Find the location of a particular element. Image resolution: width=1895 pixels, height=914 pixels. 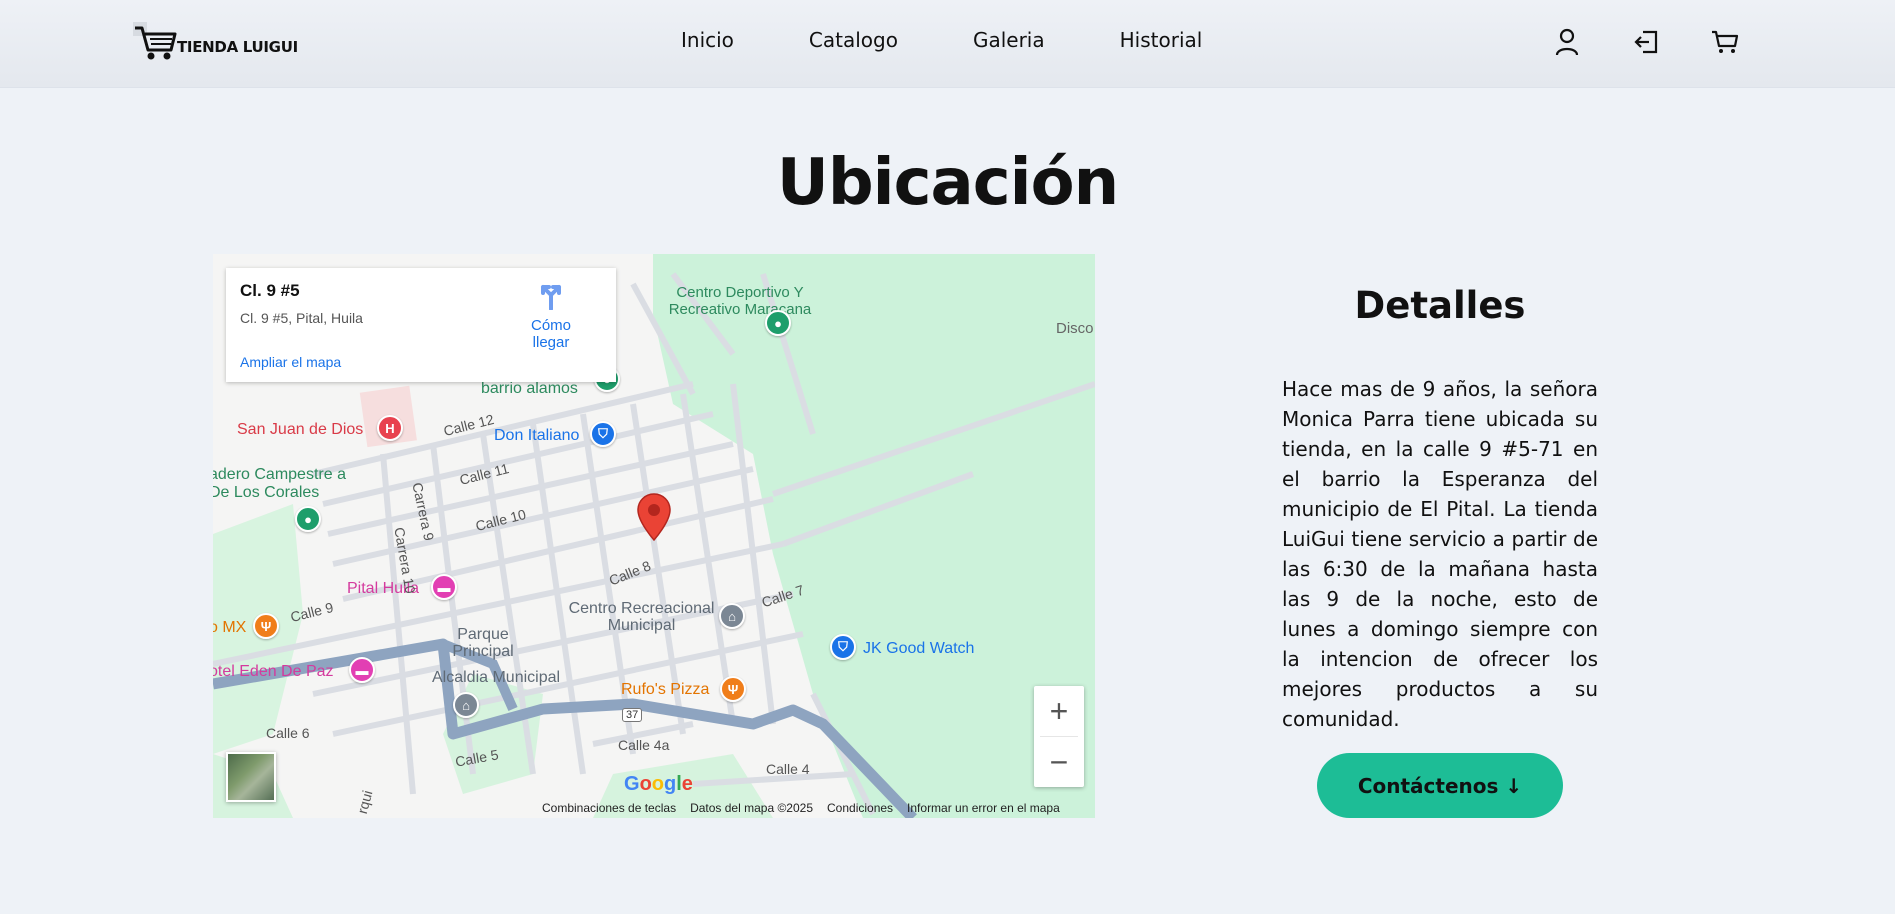

map-label-disco: Disco is located at coordinates (1075, 328).